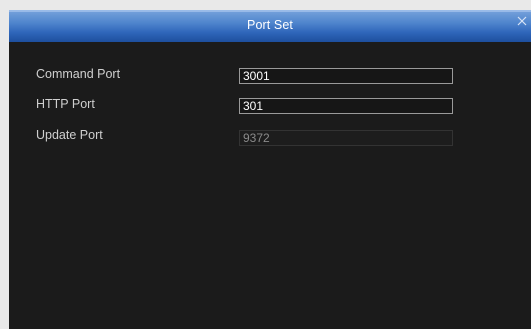  I want to click on http-port-input, so click(346, 106).